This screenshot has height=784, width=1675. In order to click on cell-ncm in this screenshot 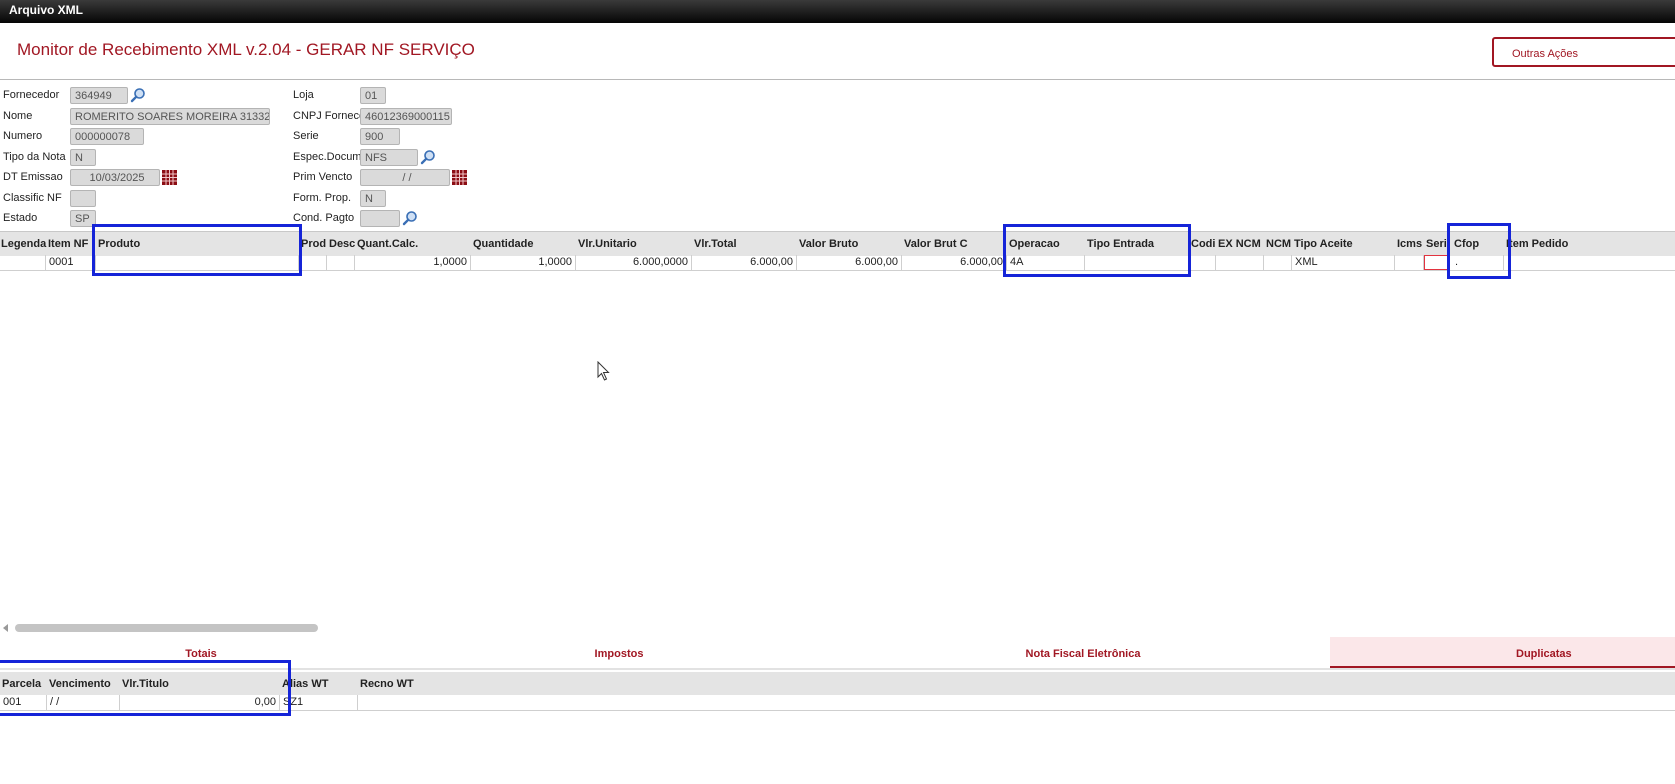, I will do `click(1278, 262)`.